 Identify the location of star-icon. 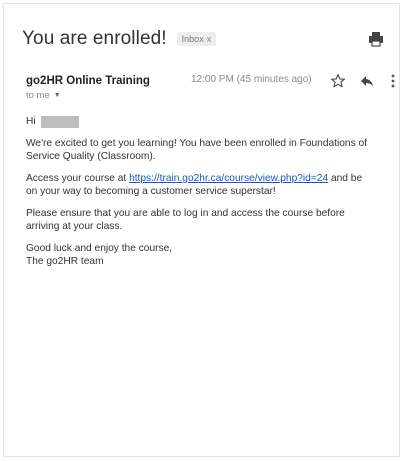
(338, 81).